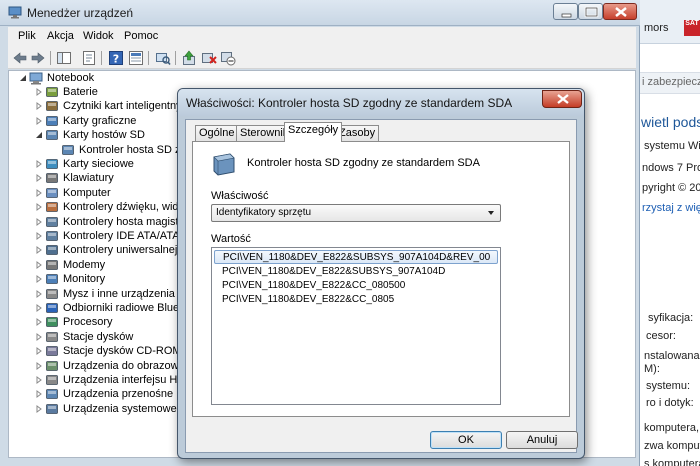 This screenshot has width=700, height=466. Describe the element at coordinates (356, 300) in the screenshot. I see `value-list-item: PCI\VEN_1180&DEV_E822&CC_0805` at that location.